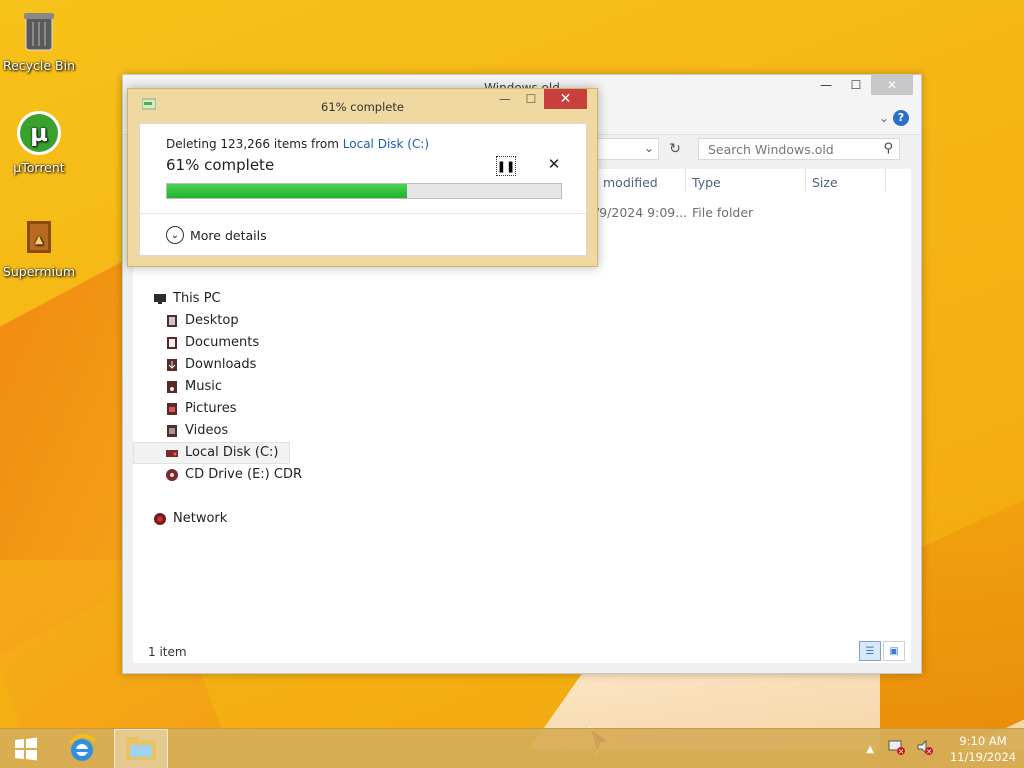 The height and width of the screenshot is (768, 1024). Describe the element at coordinates (722, 212) in the screenshot. I see `file-row-type: File folder` at that location.